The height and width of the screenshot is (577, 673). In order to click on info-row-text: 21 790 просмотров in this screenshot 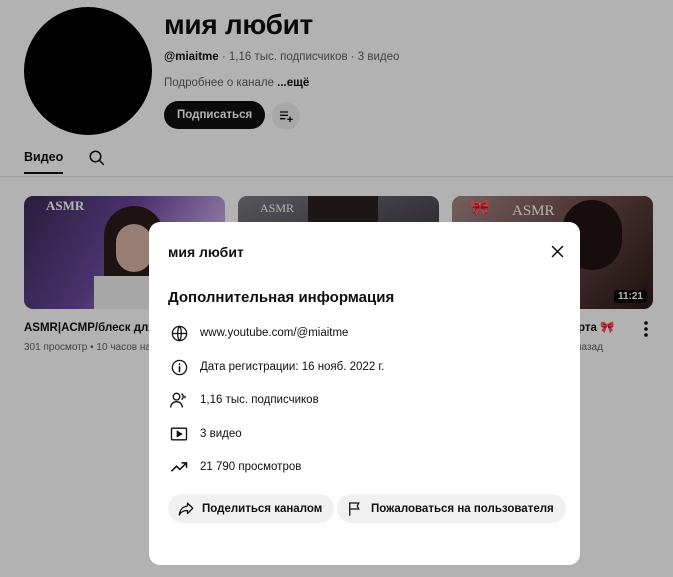, I will do `click(251, 467)`.